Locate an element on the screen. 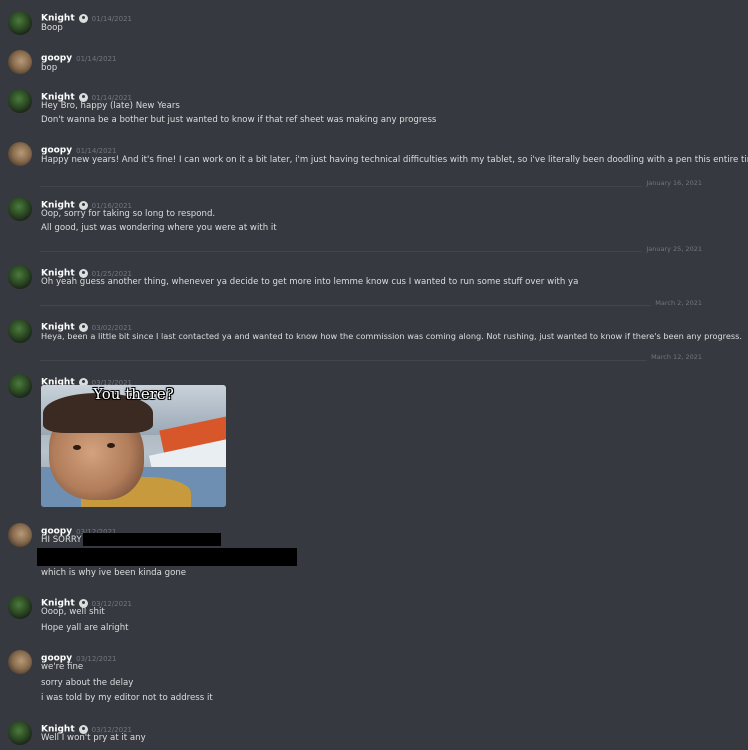 The height and width of the screenshot is (750, 748). date-divider: January 16, 2021 is located at coordinates (672, 183).